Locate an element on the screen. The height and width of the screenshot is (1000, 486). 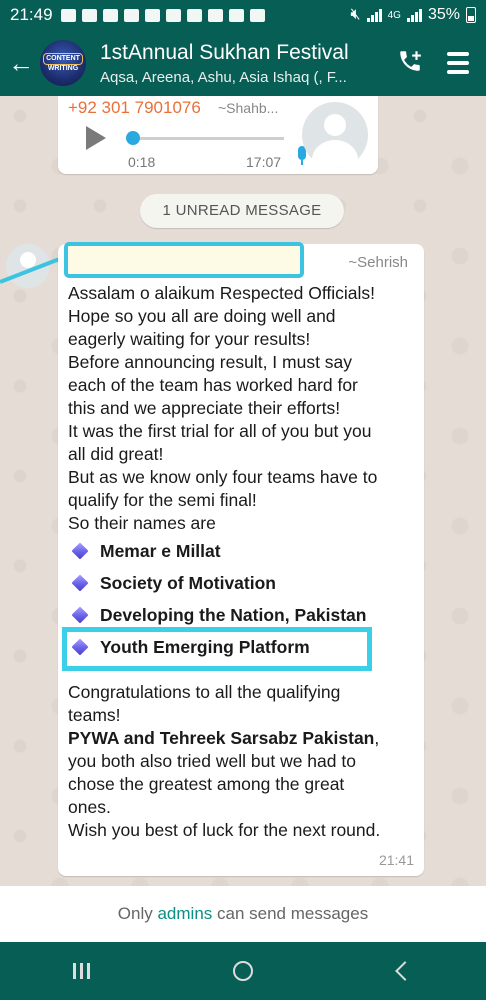
status-right: 🔇︎ 4G 35% is located at coordinates (413, 15).